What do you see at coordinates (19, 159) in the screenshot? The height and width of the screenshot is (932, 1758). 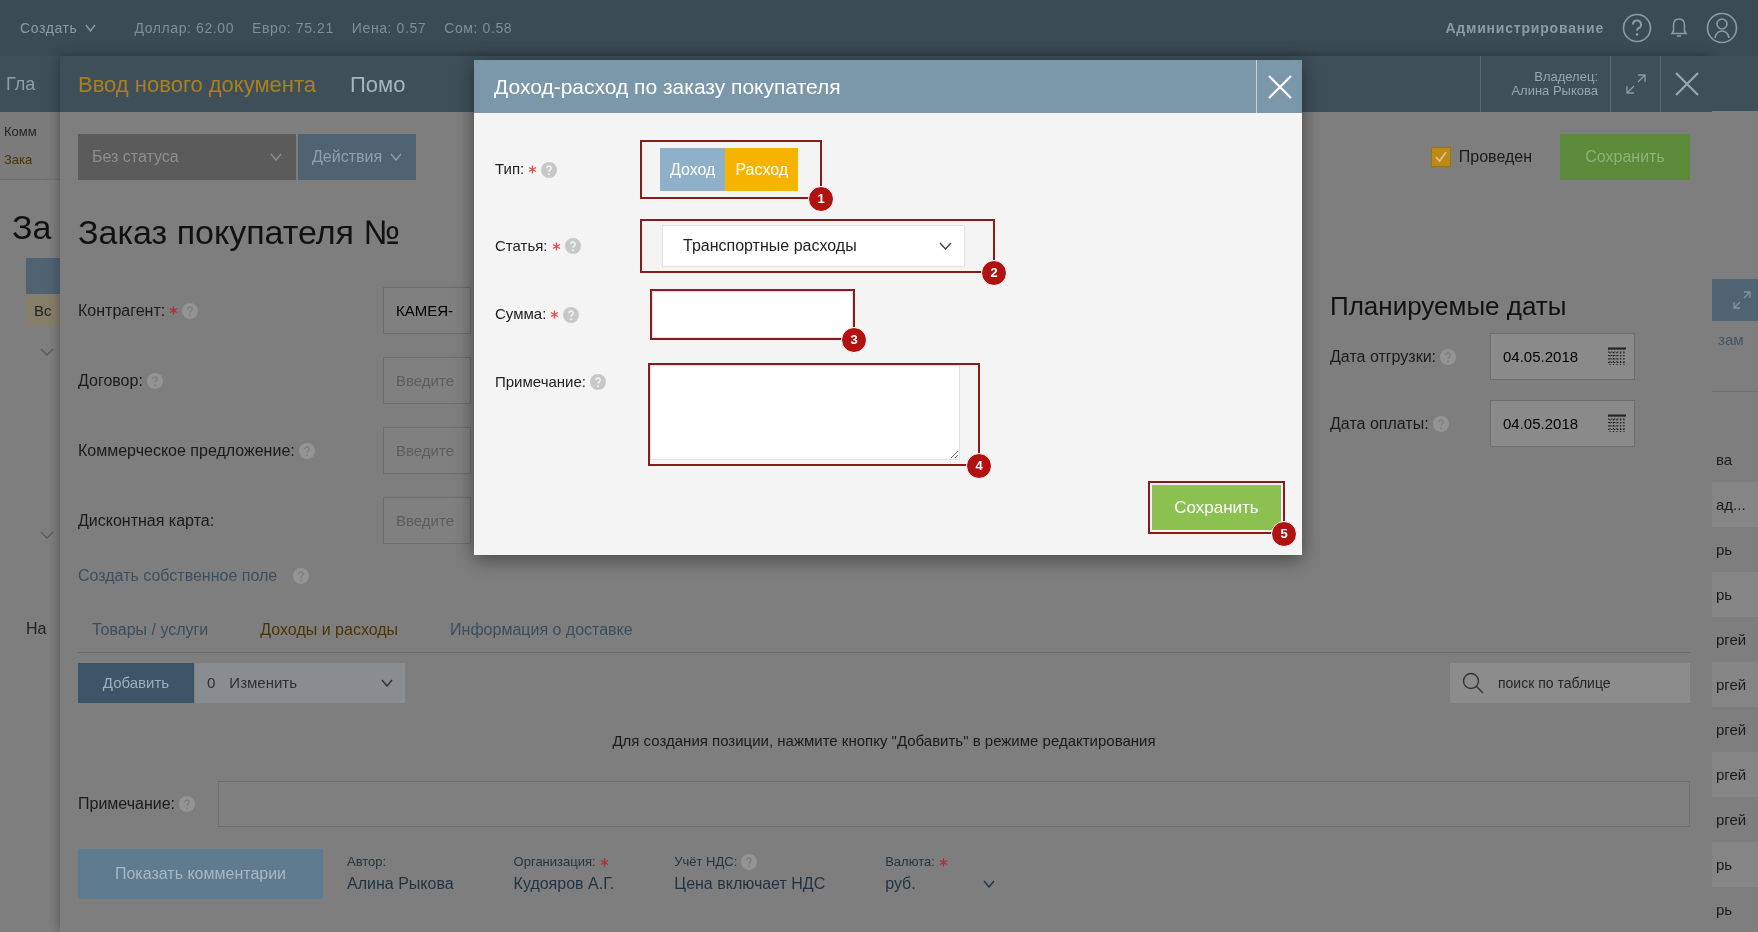 I see `breadcrumb-current: Зака` at bounding box center [19, 159].